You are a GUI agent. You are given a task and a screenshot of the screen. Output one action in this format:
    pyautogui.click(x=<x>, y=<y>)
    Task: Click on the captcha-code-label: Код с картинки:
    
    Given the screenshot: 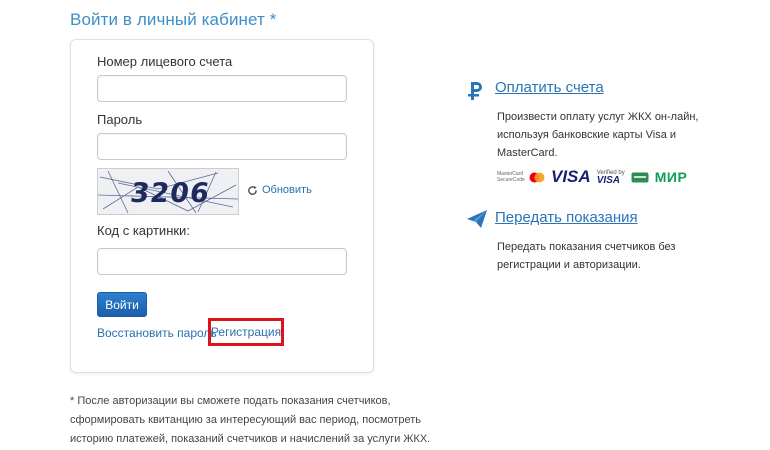 What is the action you would take?
    pyautogui.click(x=143, y=230)
    